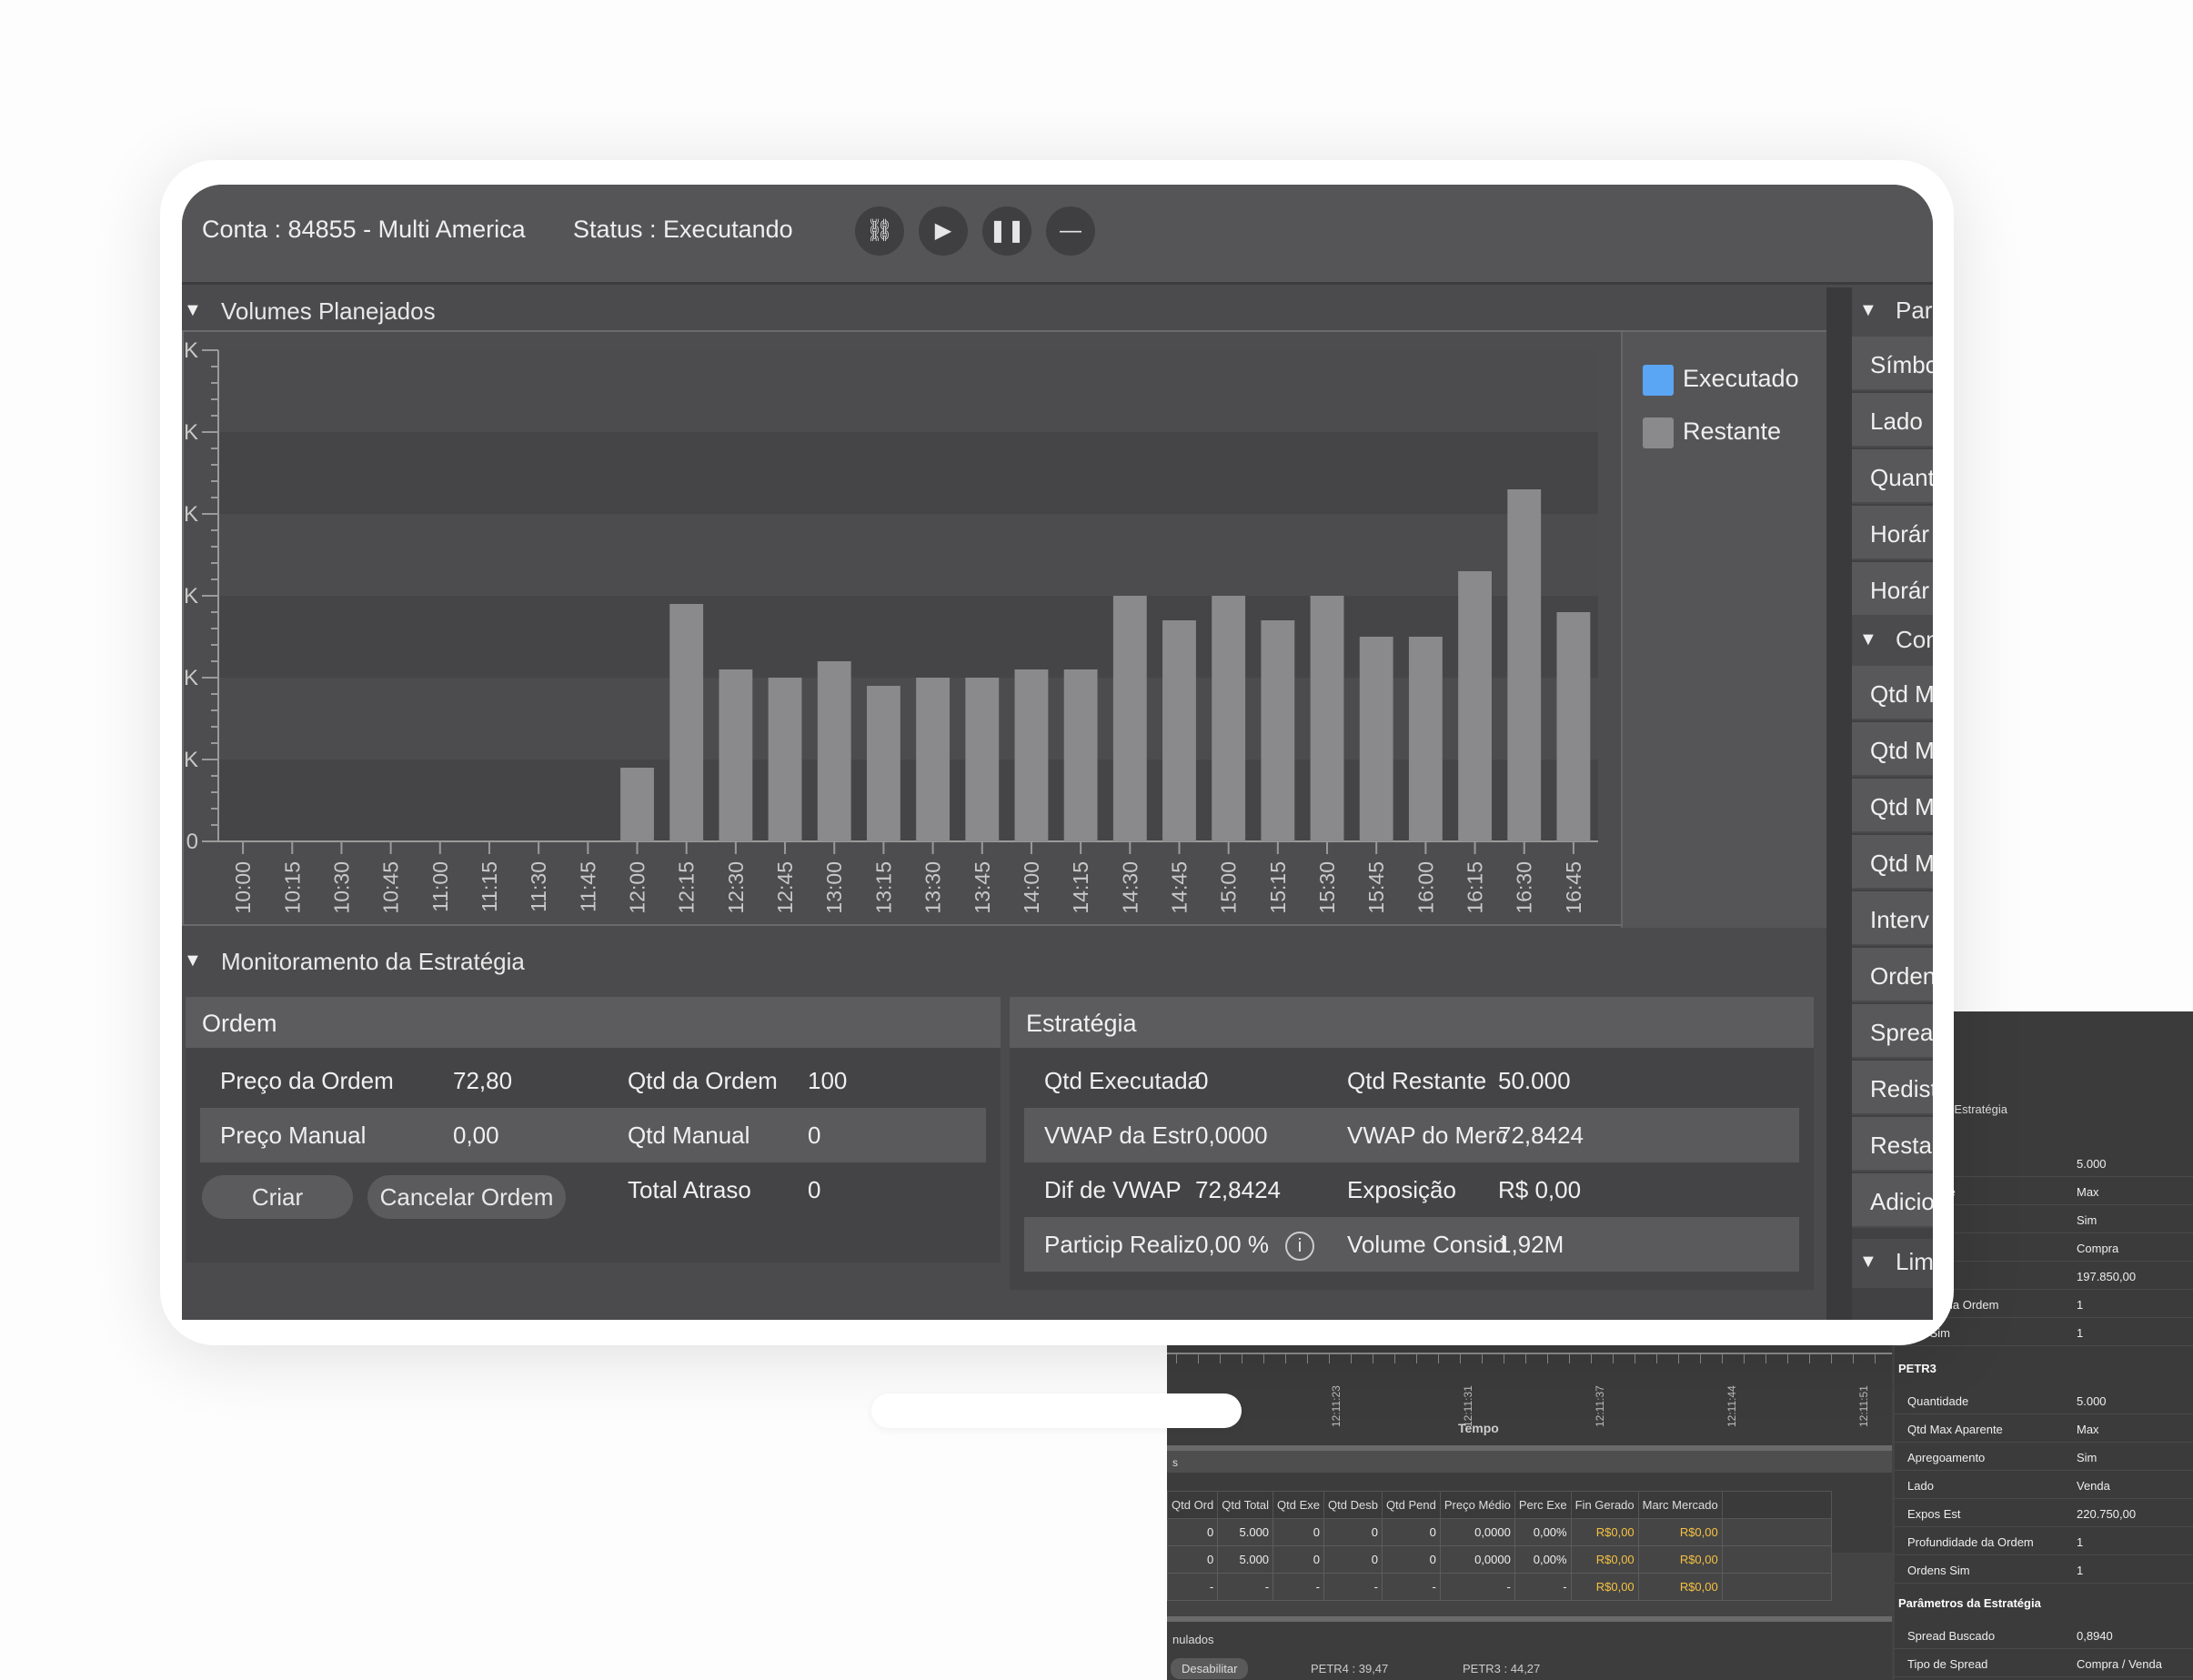 The height and width of the screenshot is (1680, 2193). Describe the element at coordinates (834, 888) in the screenshot. I see `x-tick-label: 13:00` at that location.